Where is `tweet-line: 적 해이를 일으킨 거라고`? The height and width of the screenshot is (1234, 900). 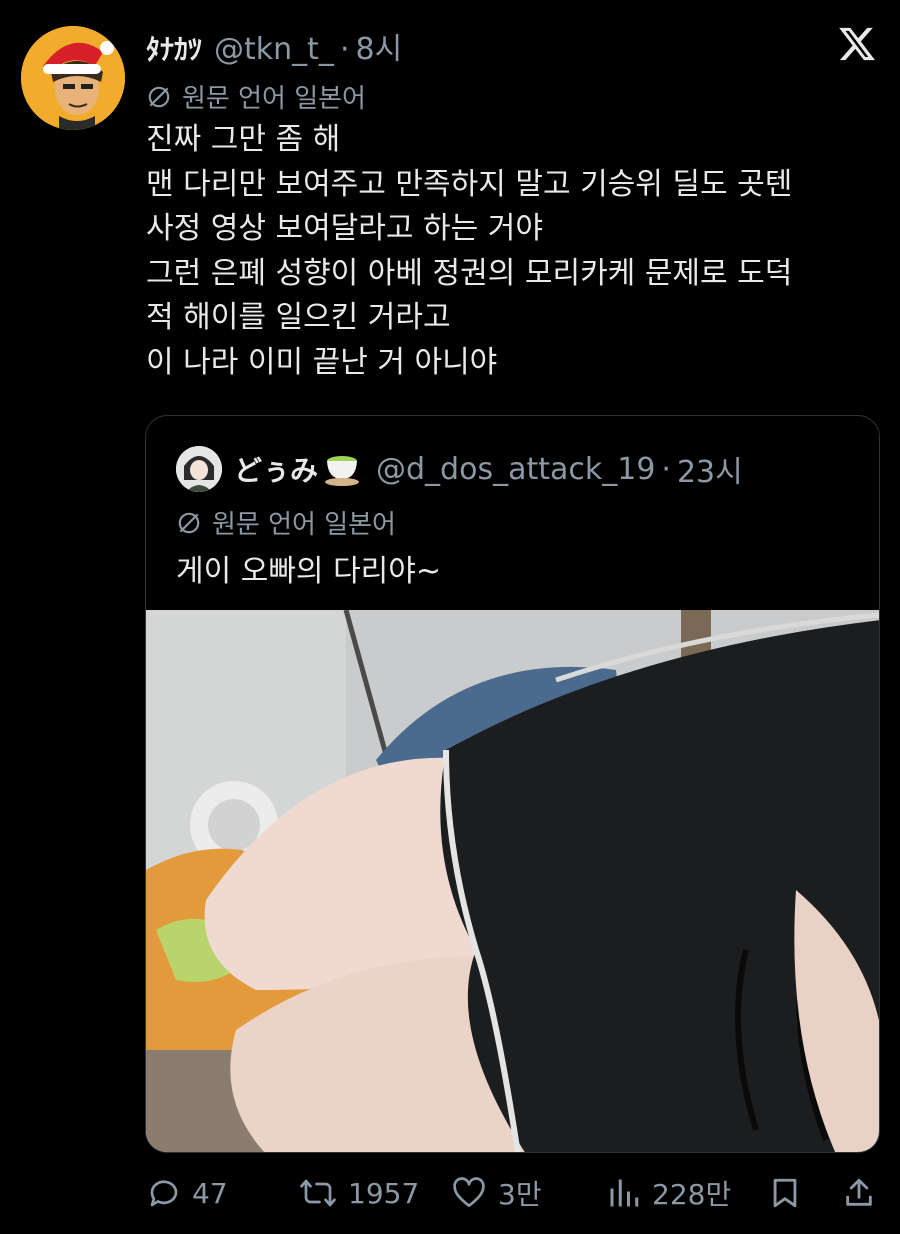 tweet-line: 적 해이를 일으킨 거라고 is located at coordinates (298, 317).